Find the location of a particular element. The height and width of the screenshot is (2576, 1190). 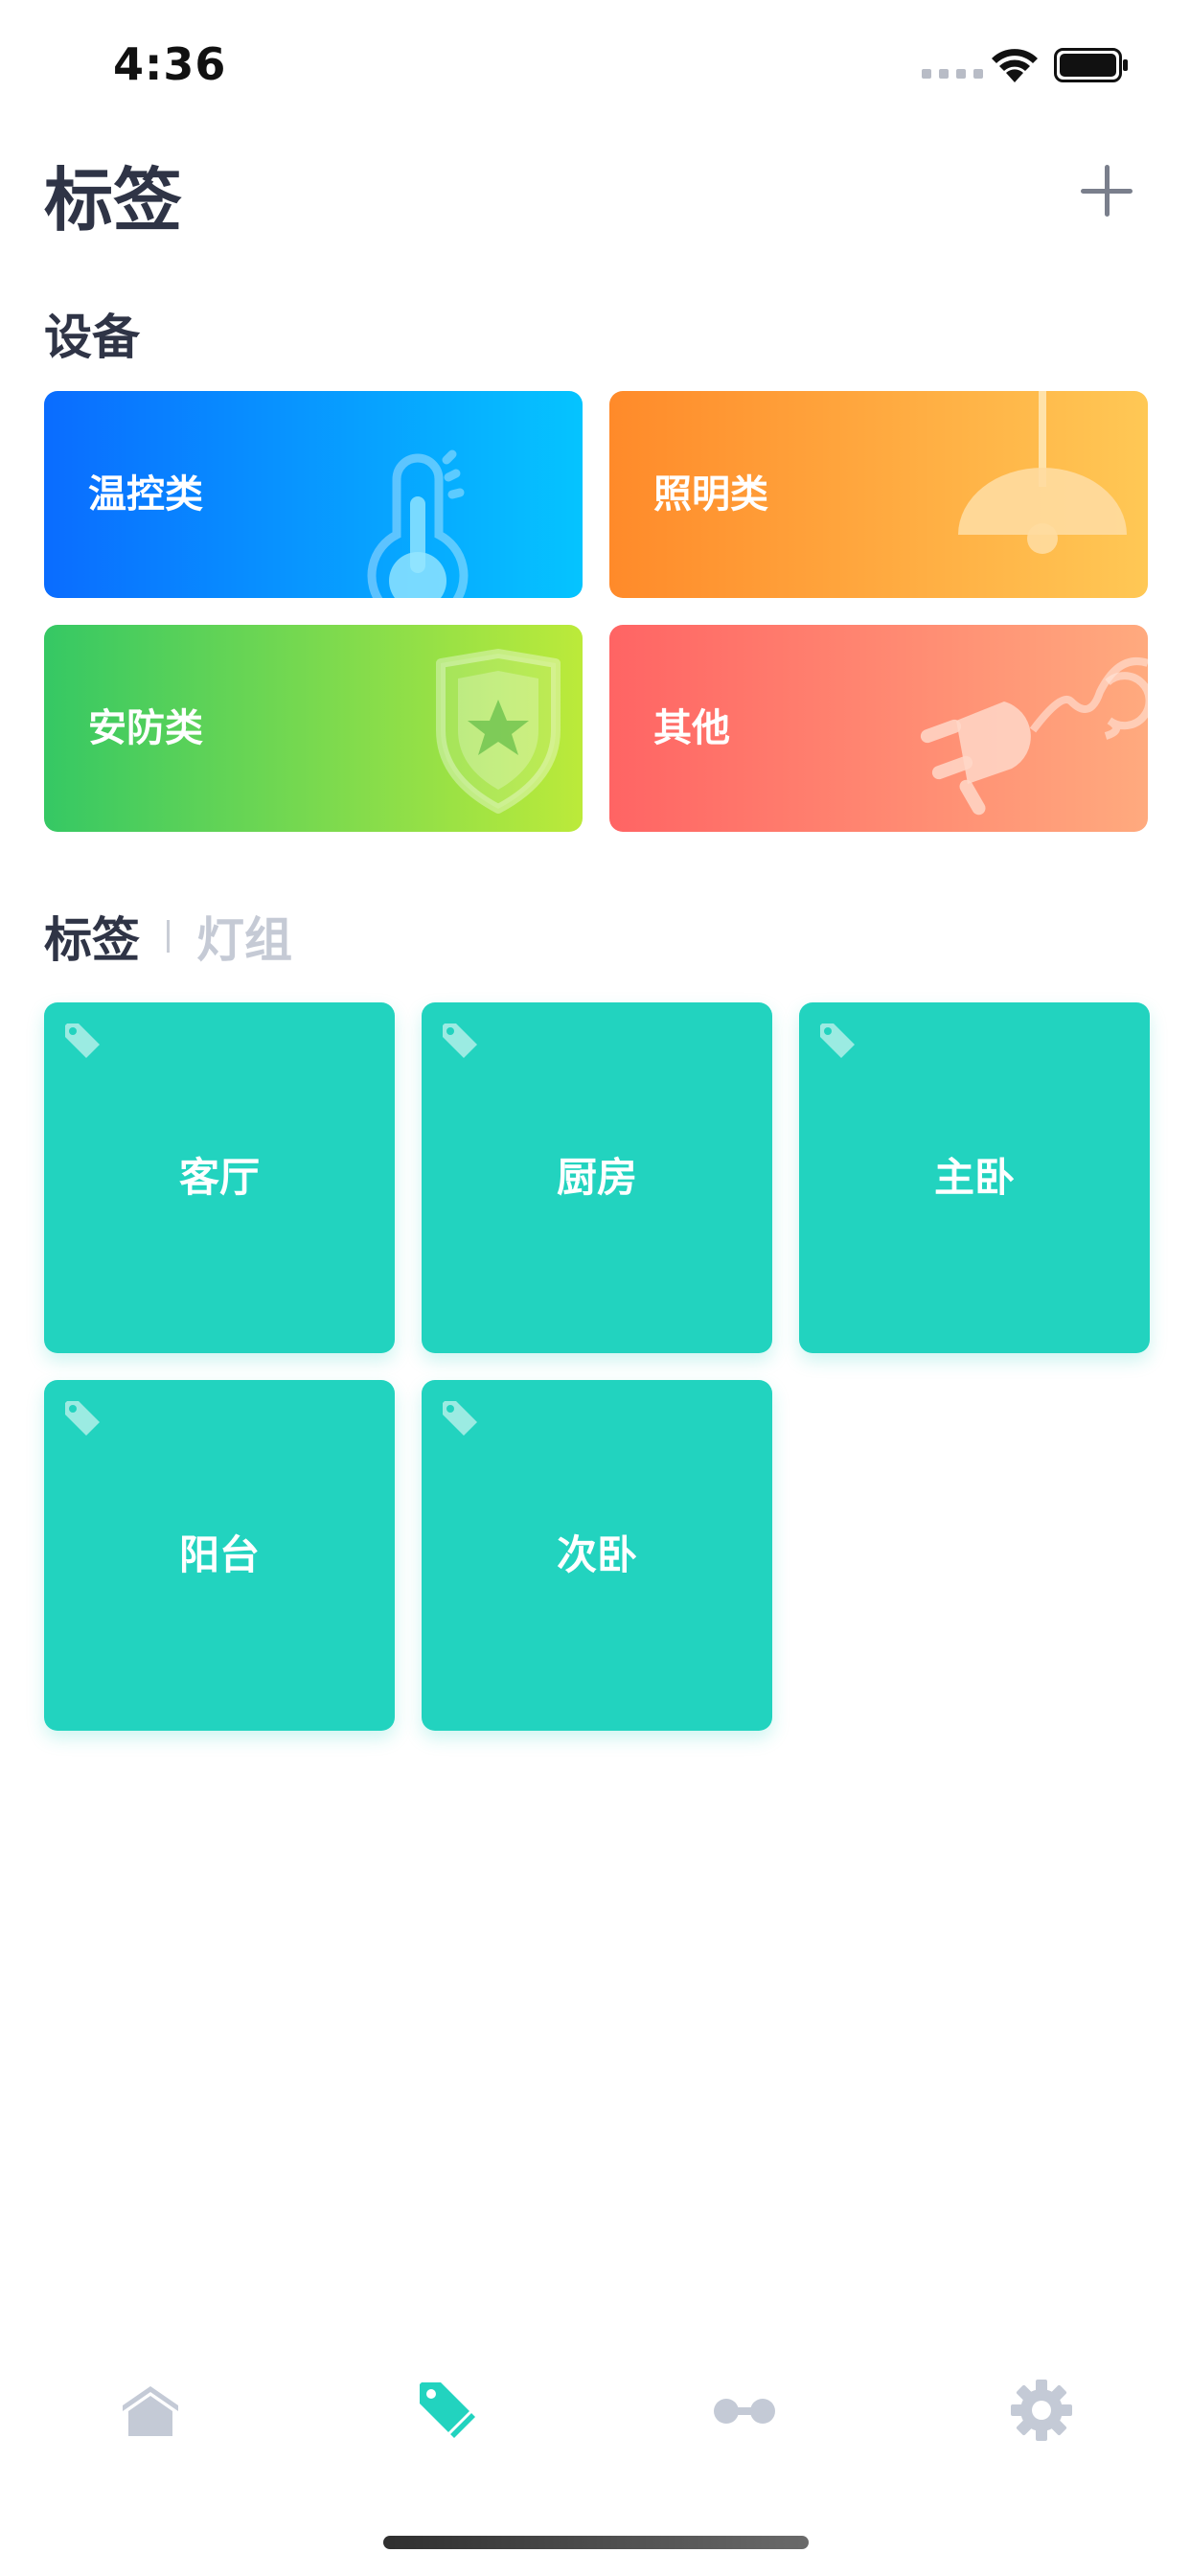

cellular-signal-icon is located at coordinates (952, 74).